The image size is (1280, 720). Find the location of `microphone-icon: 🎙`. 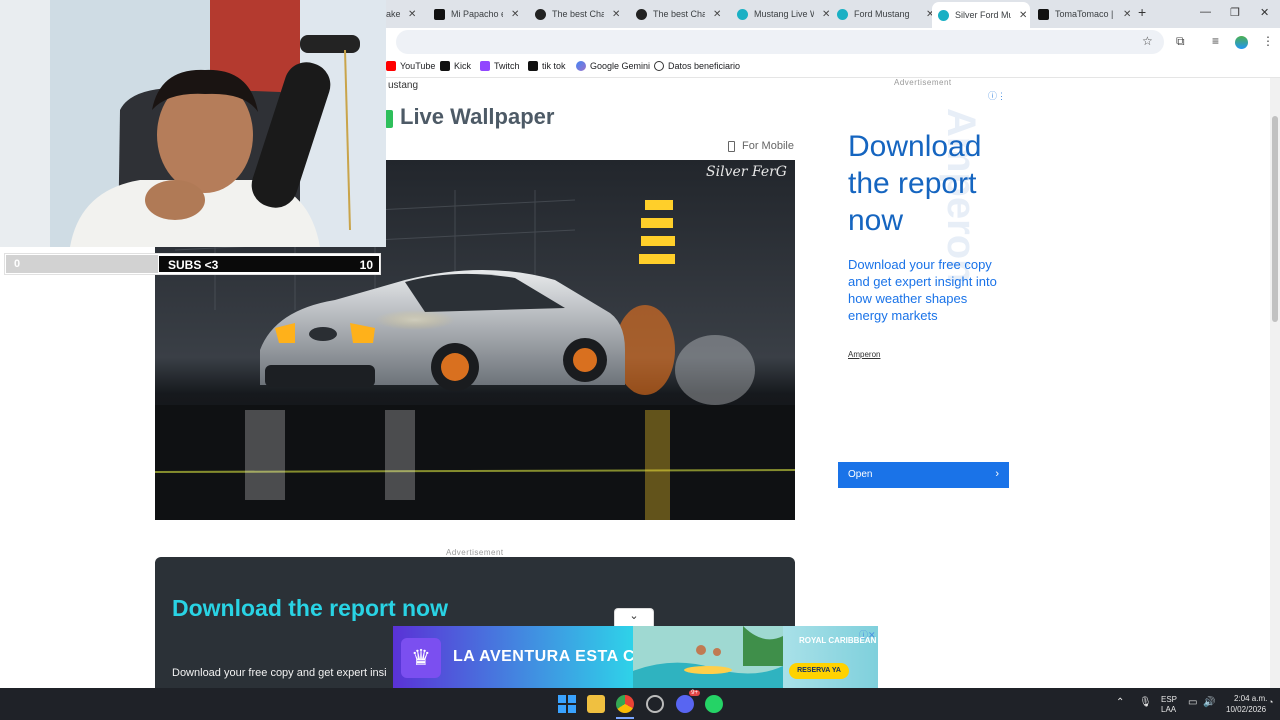

microphone-icon: 🎙 is located at coordinates (1145, 702).